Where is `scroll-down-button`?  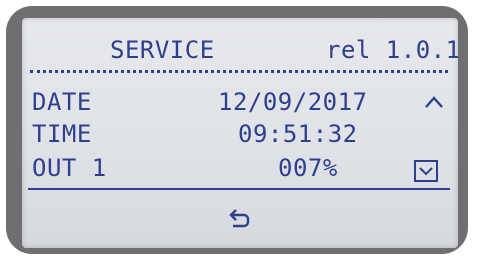
scroll-down-button is located at coordinates (426, 171).